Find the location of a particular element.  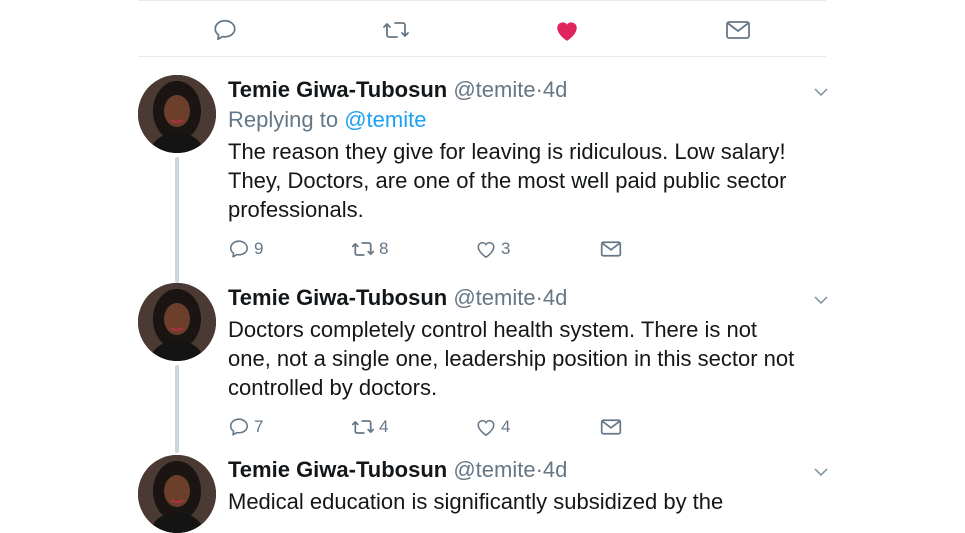

tweet-actions: 7 4 4 is located at coordinates (527, 427).